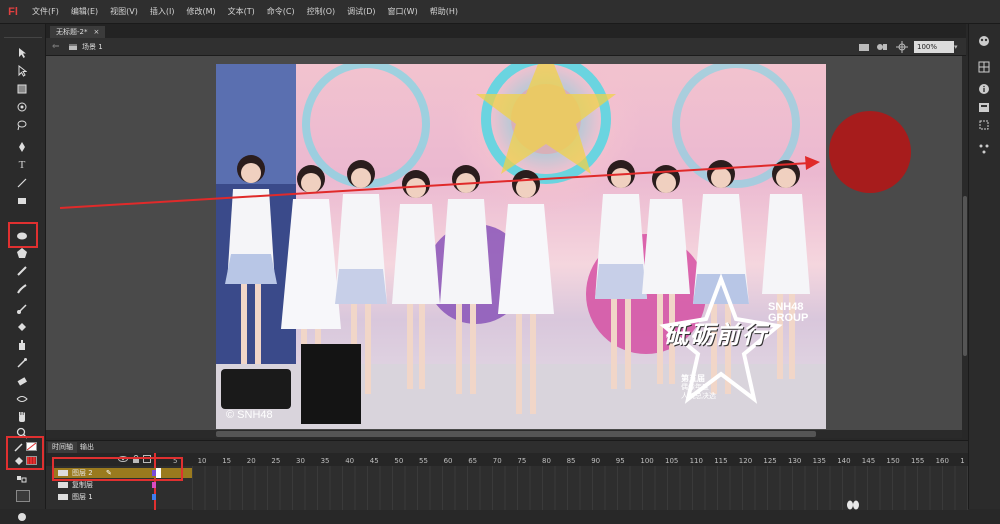 The width and height of the screenshot is (1000, 524). Describe the element at coordinates (22, 309) in the screenshot. I see `bone-tool-icon` at that location.